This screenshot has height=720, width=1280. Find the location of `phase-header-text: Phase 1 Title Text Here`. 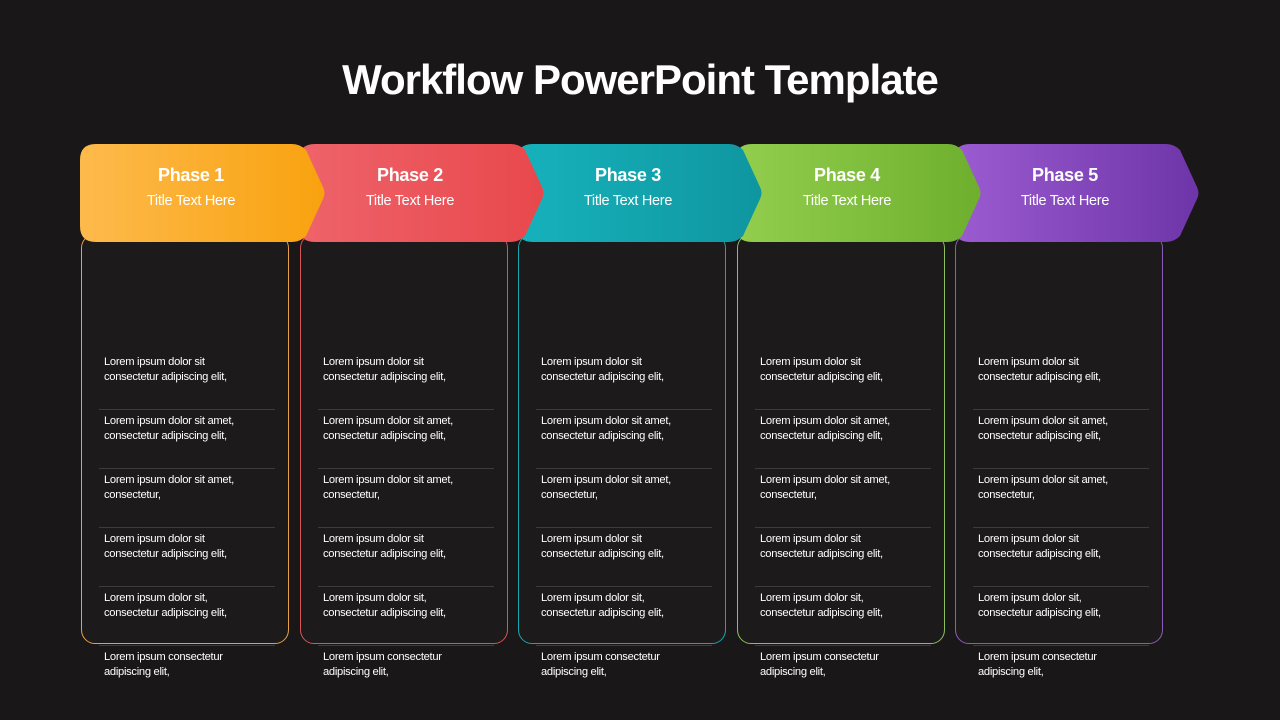

phase-header-text: Phase 1 Title Text Here is located at coordinates (191, 193).